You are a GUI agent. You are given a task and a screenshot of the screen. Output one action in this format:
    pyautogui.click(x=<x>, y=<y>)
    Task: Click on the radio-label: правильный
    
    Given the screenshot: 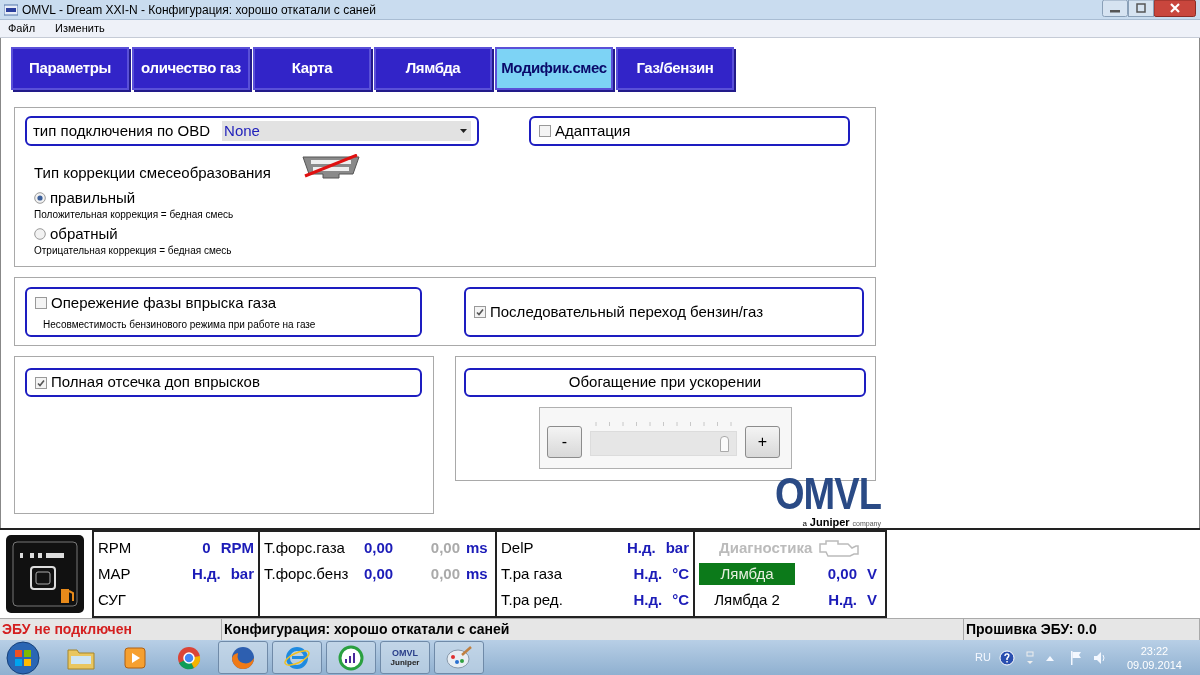 What is the action you would take?
    pyautogui.click(x=93, y=197)
    